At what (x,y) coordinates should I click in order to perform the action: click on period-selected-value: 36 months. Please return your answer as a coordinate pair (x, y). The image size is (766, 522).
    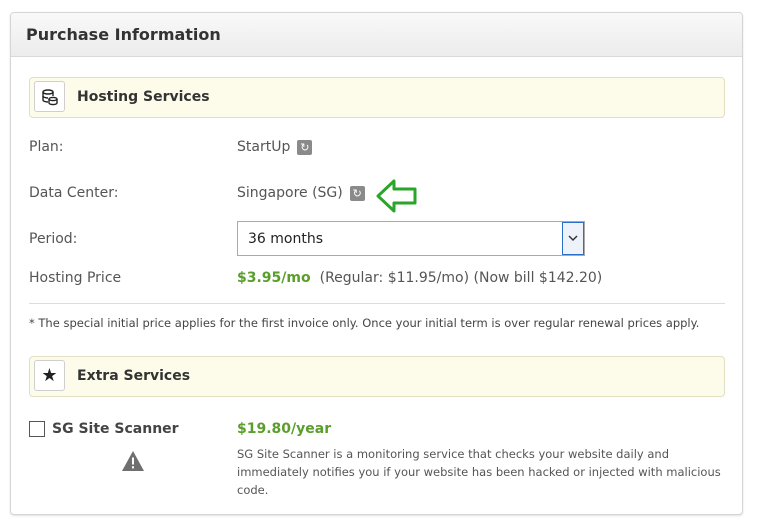
    Looking at the image, I should click on (285, 239).